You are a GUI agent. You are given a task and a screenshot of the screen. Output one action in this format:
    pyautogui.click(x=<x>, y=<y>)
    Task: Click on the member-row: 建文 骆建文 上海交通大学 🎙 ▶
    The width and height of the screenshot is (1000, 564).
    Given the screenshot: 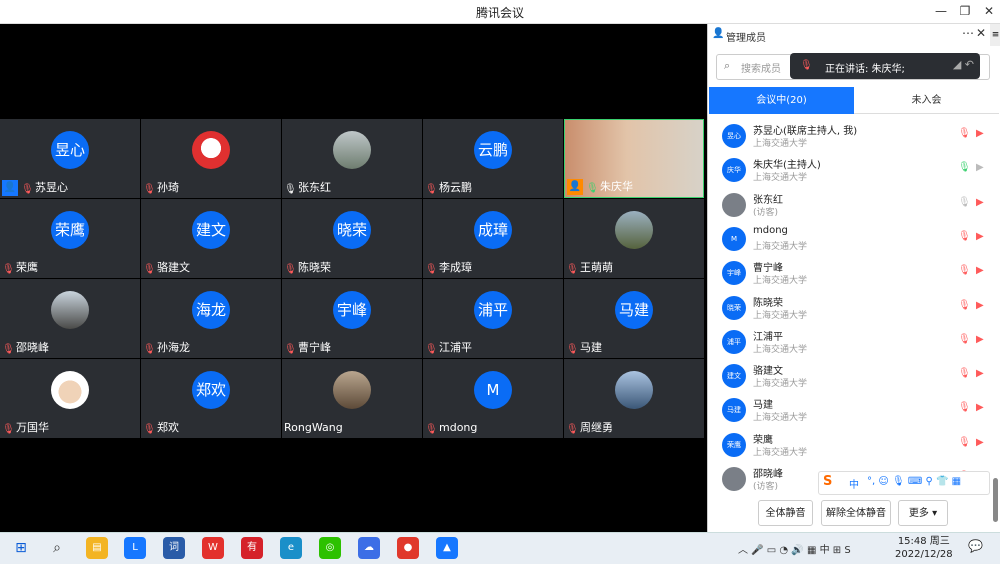 What is the action you would take?
    pyautogui.click(x=848, y=377)
    